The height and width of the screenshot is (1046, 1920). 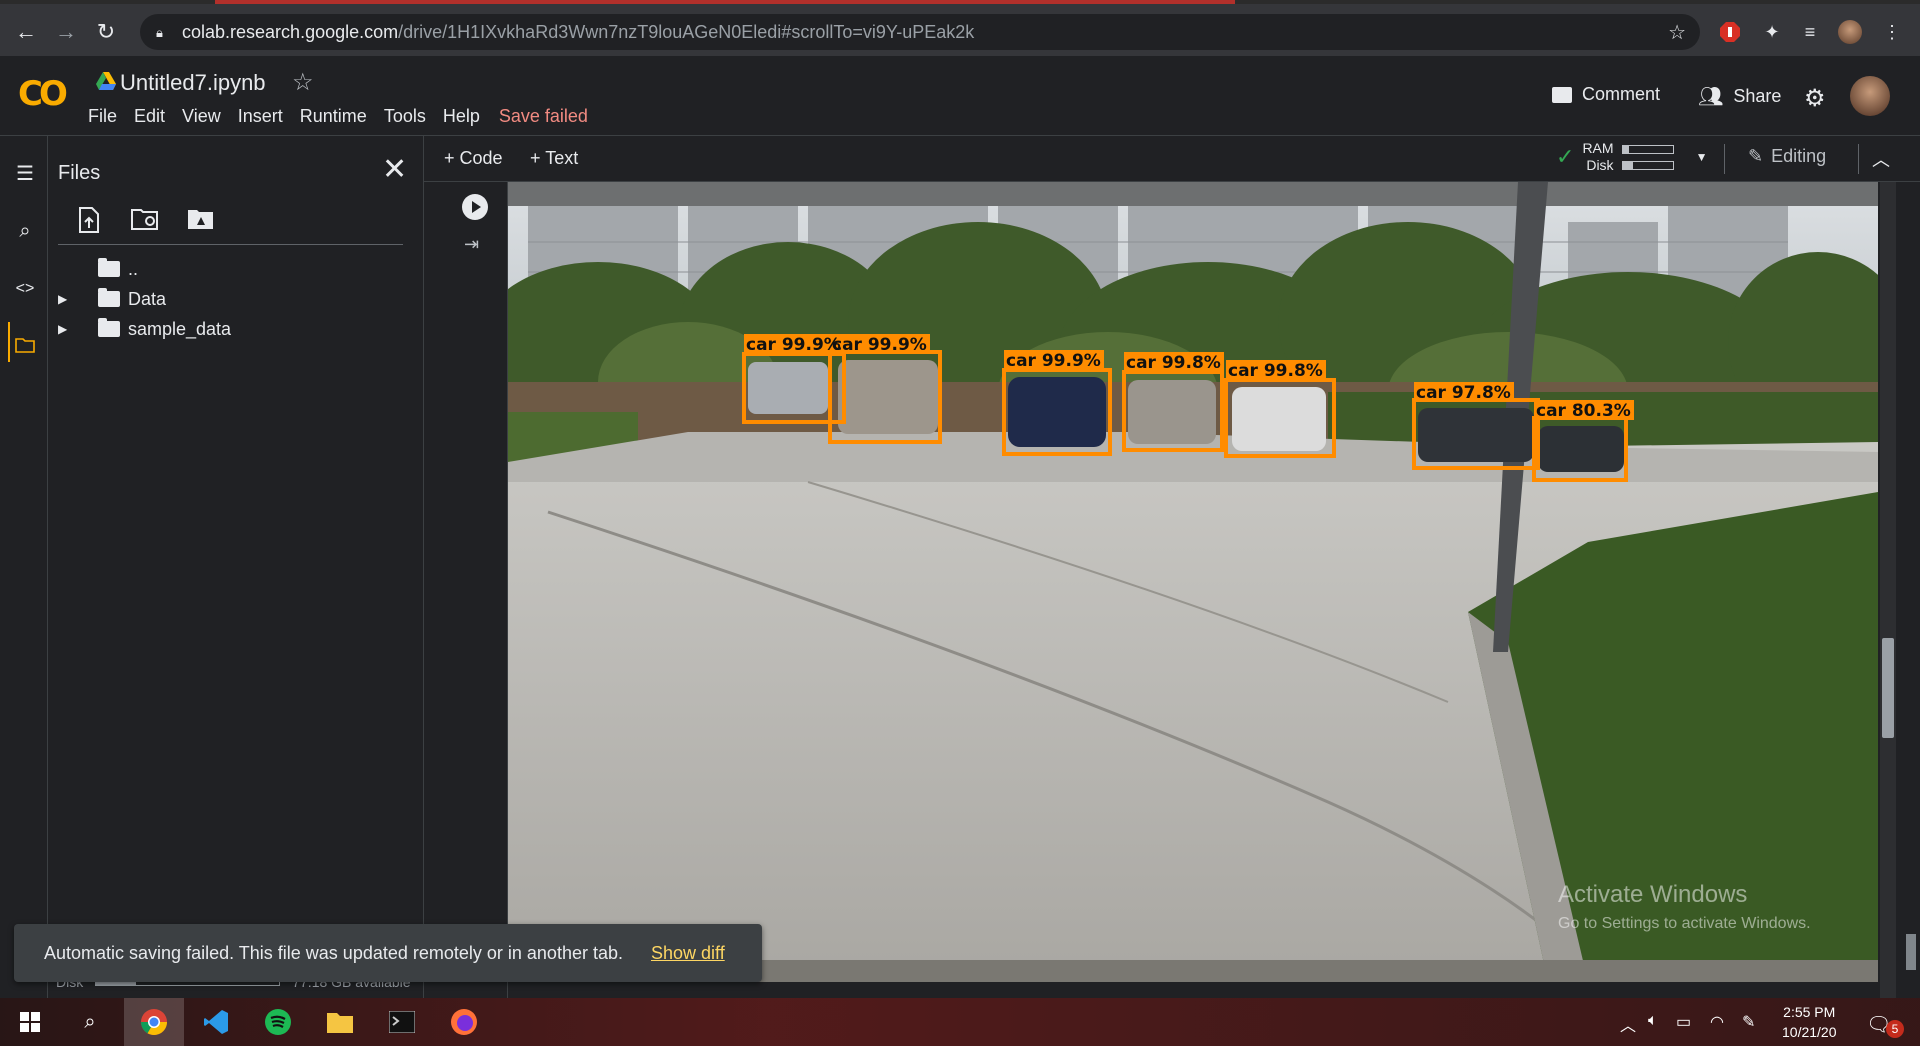 I want to click on windows-start-icon, so click(x=30, y=1022).